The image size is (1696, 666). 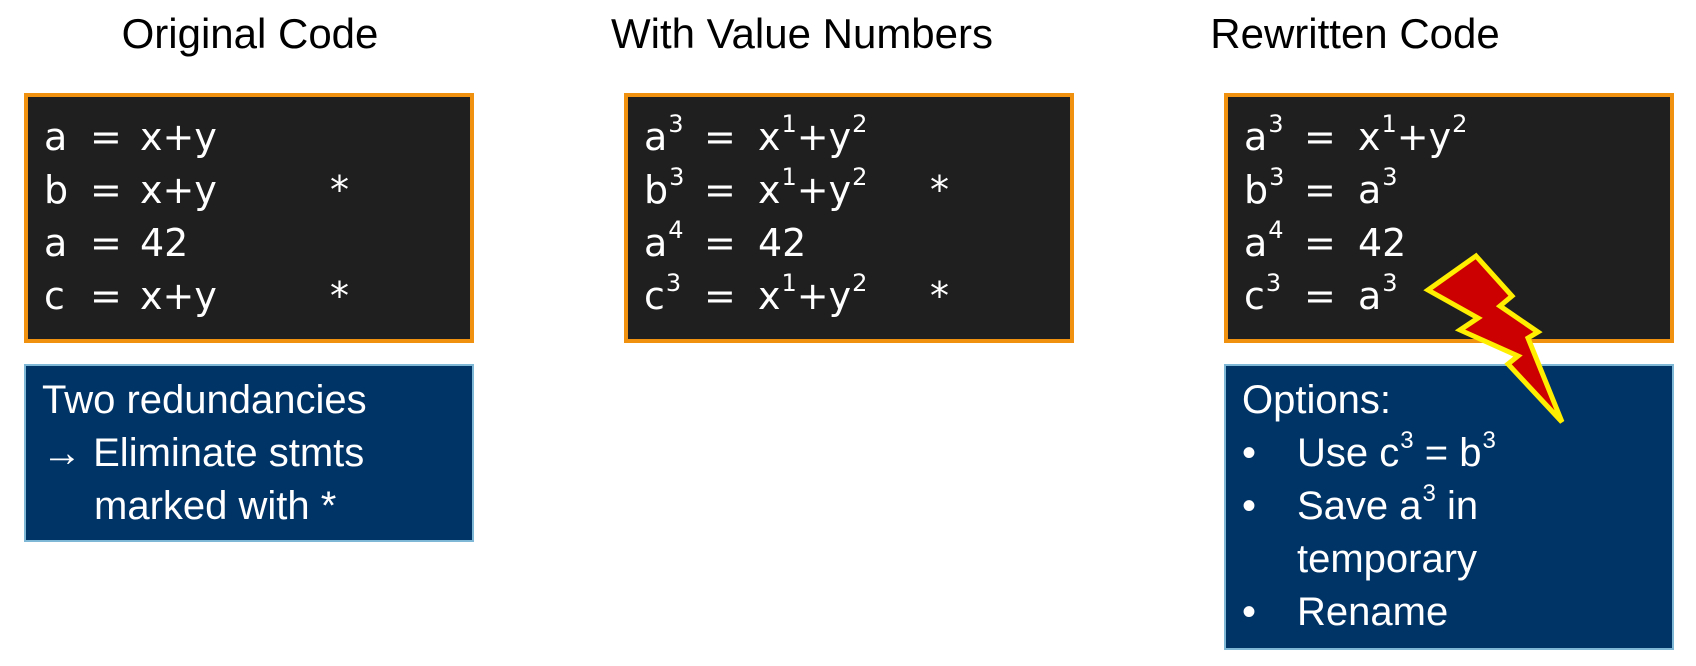 I want to click on original-code-line: b = x+y *, so click(x=257, y=190).